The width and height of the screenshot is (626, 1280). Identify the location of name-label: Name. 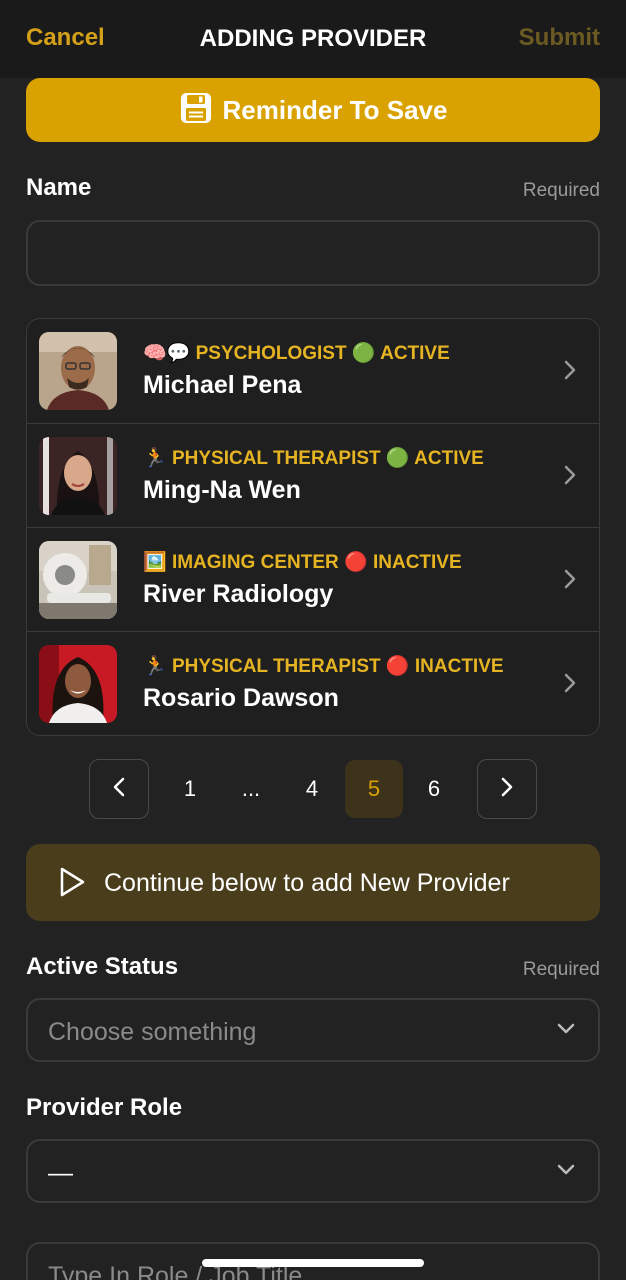
(59, 187).